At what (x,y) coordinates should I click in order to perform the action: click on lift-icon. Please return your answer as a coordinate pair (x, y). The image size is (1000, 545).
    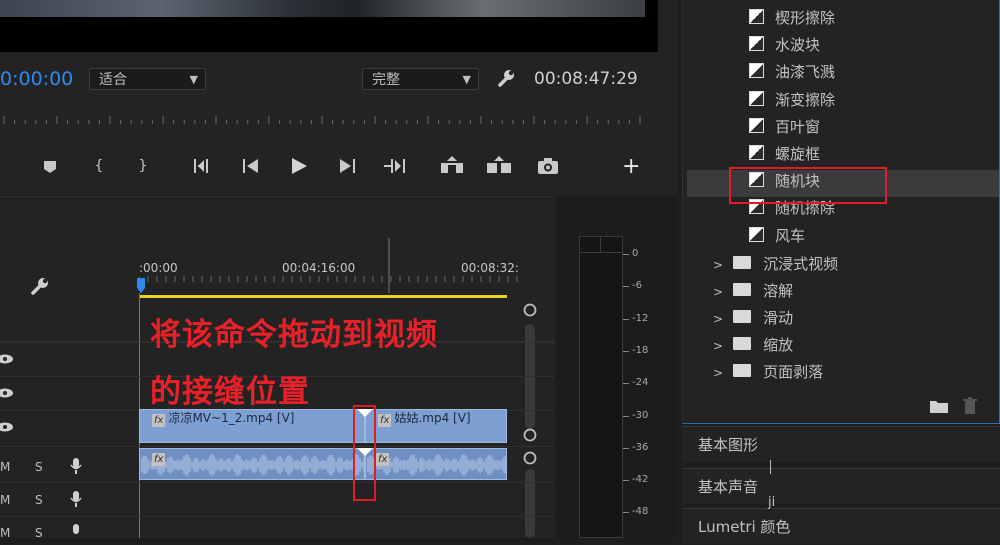
    Looking at the image, I should click on (452, 165).